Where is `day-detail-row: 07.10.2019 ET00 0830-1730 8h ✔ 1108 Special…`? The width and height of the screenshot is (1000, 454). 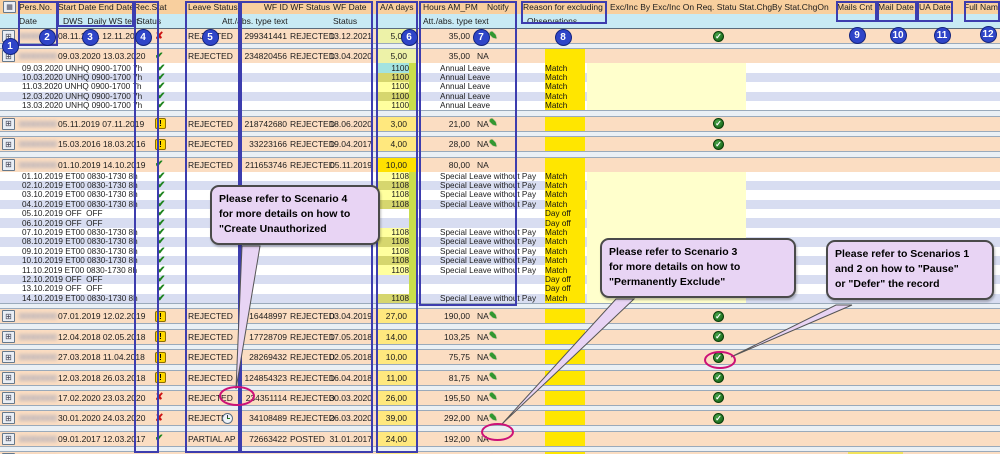
day-detail-row: 07.10.2019 ET00 0830-1730 8h ✔ 1108 Special… is located at coordinates (500, 232).